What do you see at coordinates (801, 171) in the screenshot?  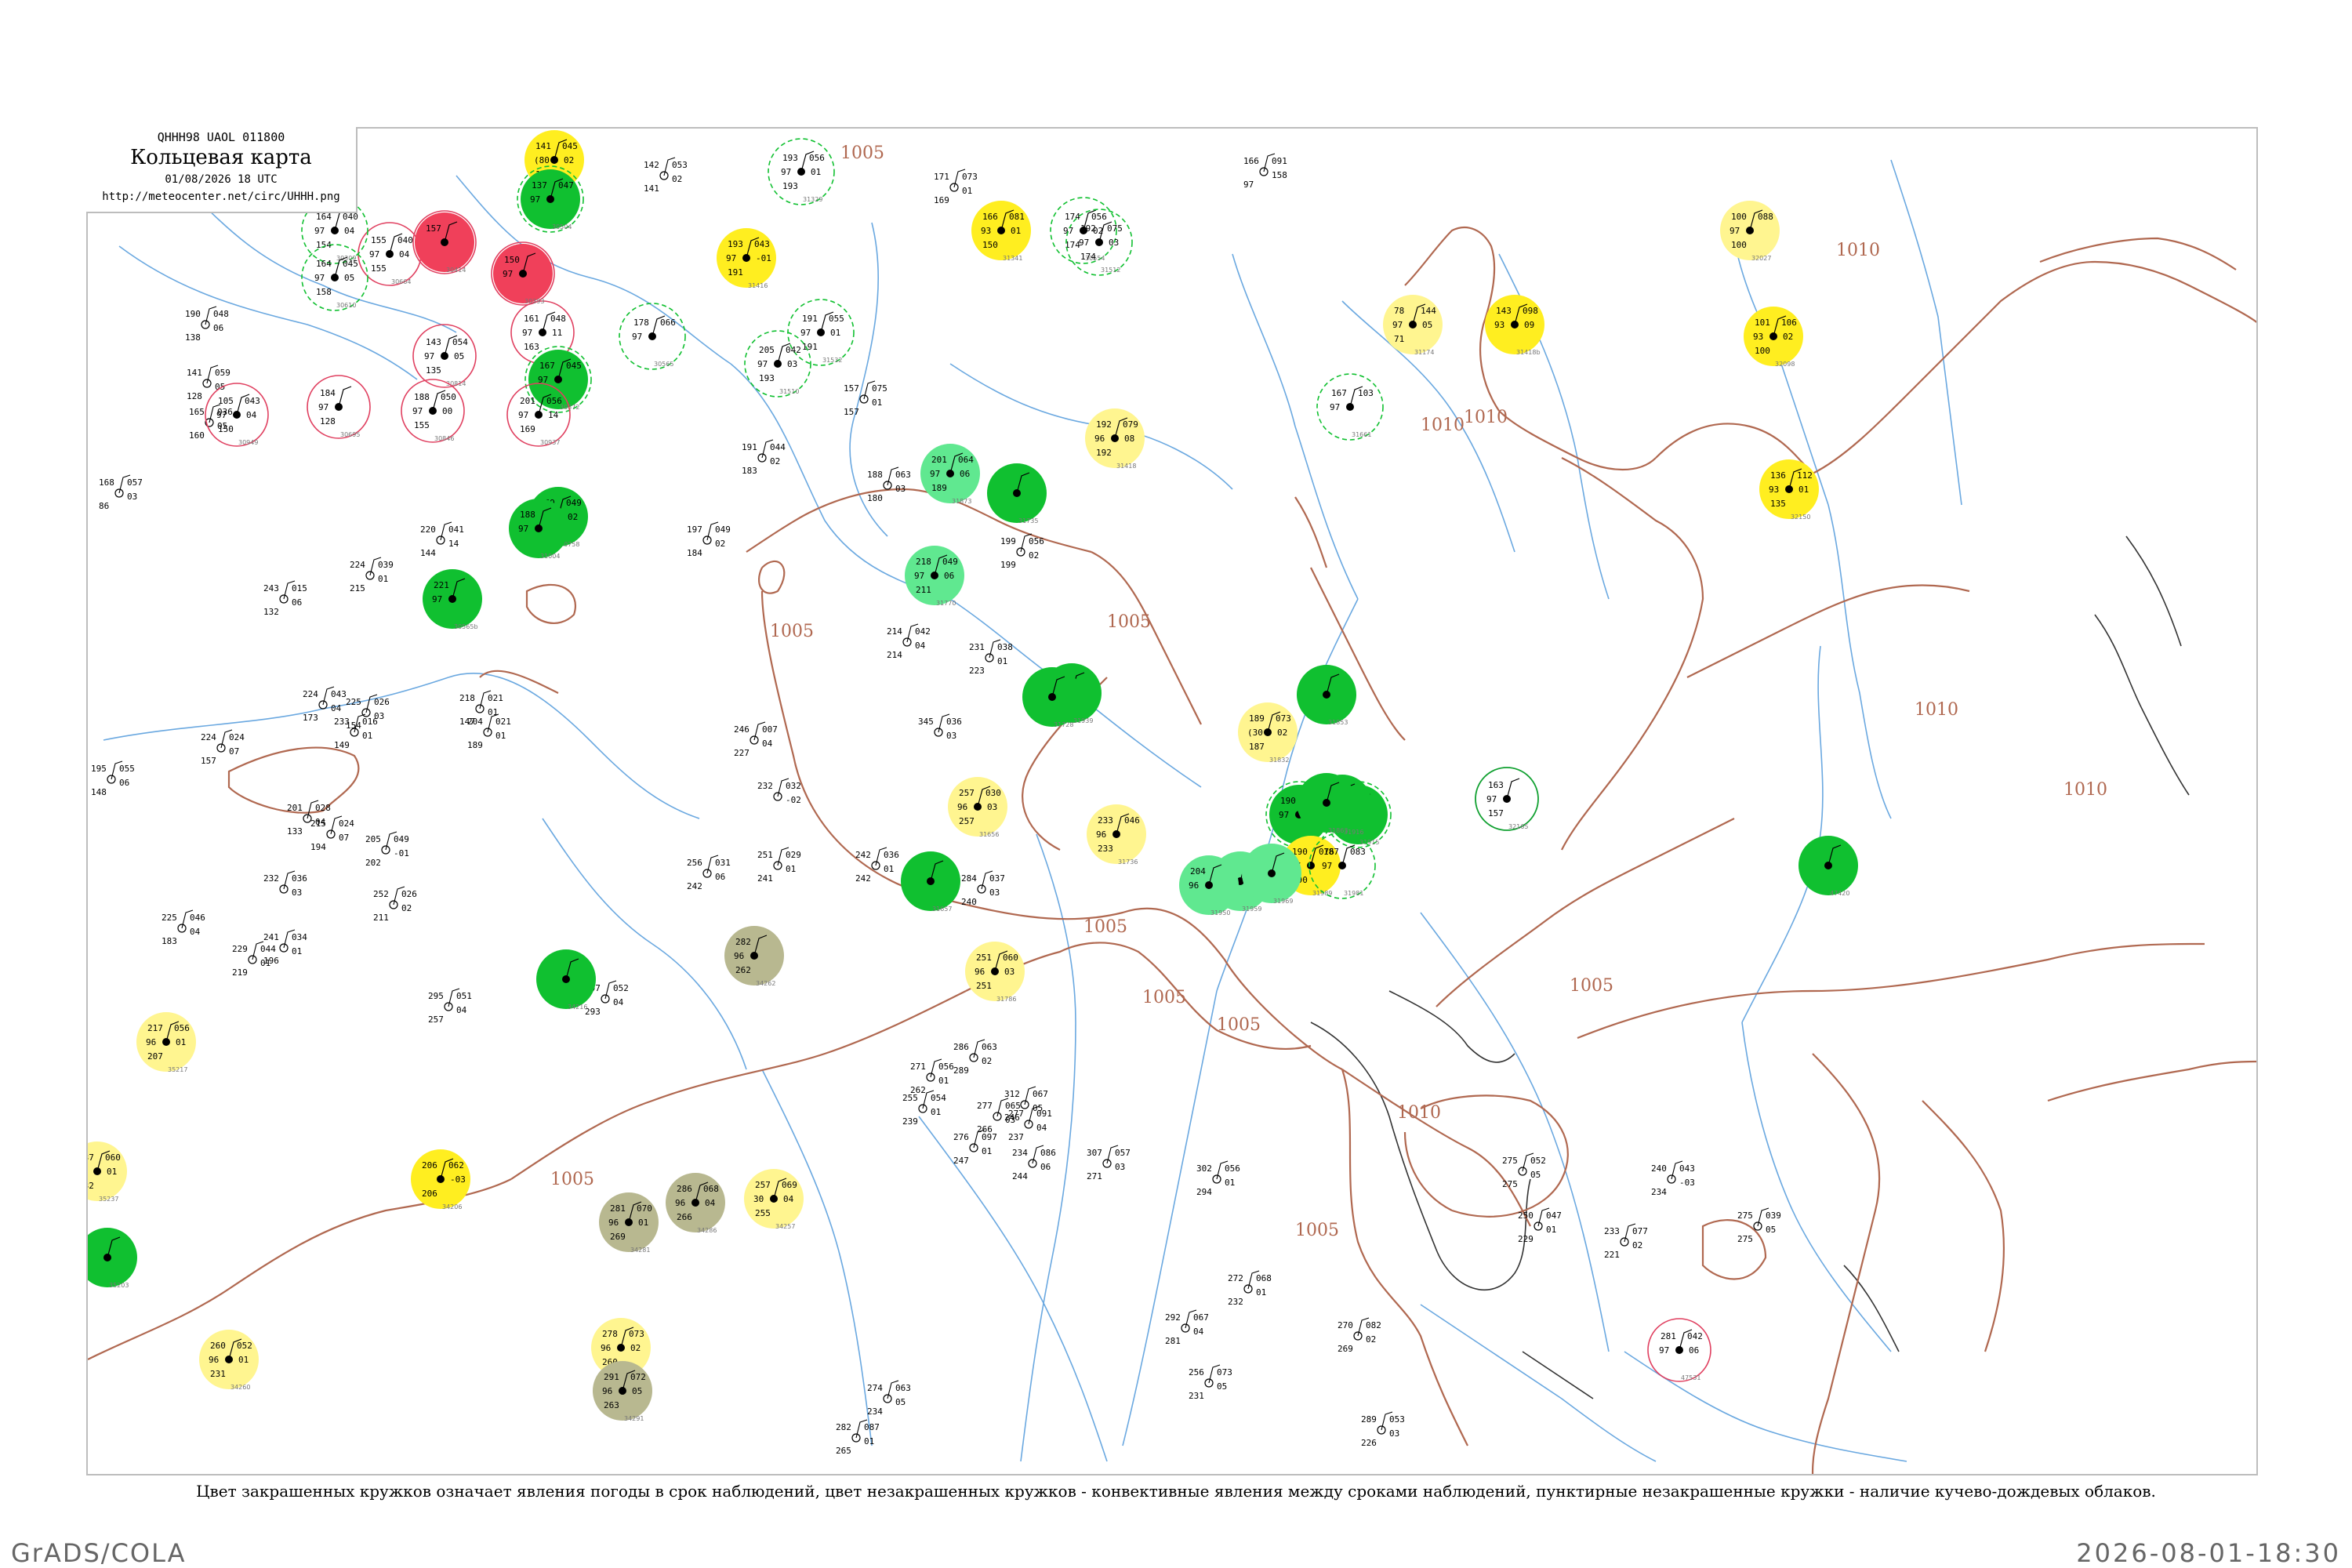 I see `station-circle-31329: 193 97 193 056 01 31329` at bounding box center [801, 171].